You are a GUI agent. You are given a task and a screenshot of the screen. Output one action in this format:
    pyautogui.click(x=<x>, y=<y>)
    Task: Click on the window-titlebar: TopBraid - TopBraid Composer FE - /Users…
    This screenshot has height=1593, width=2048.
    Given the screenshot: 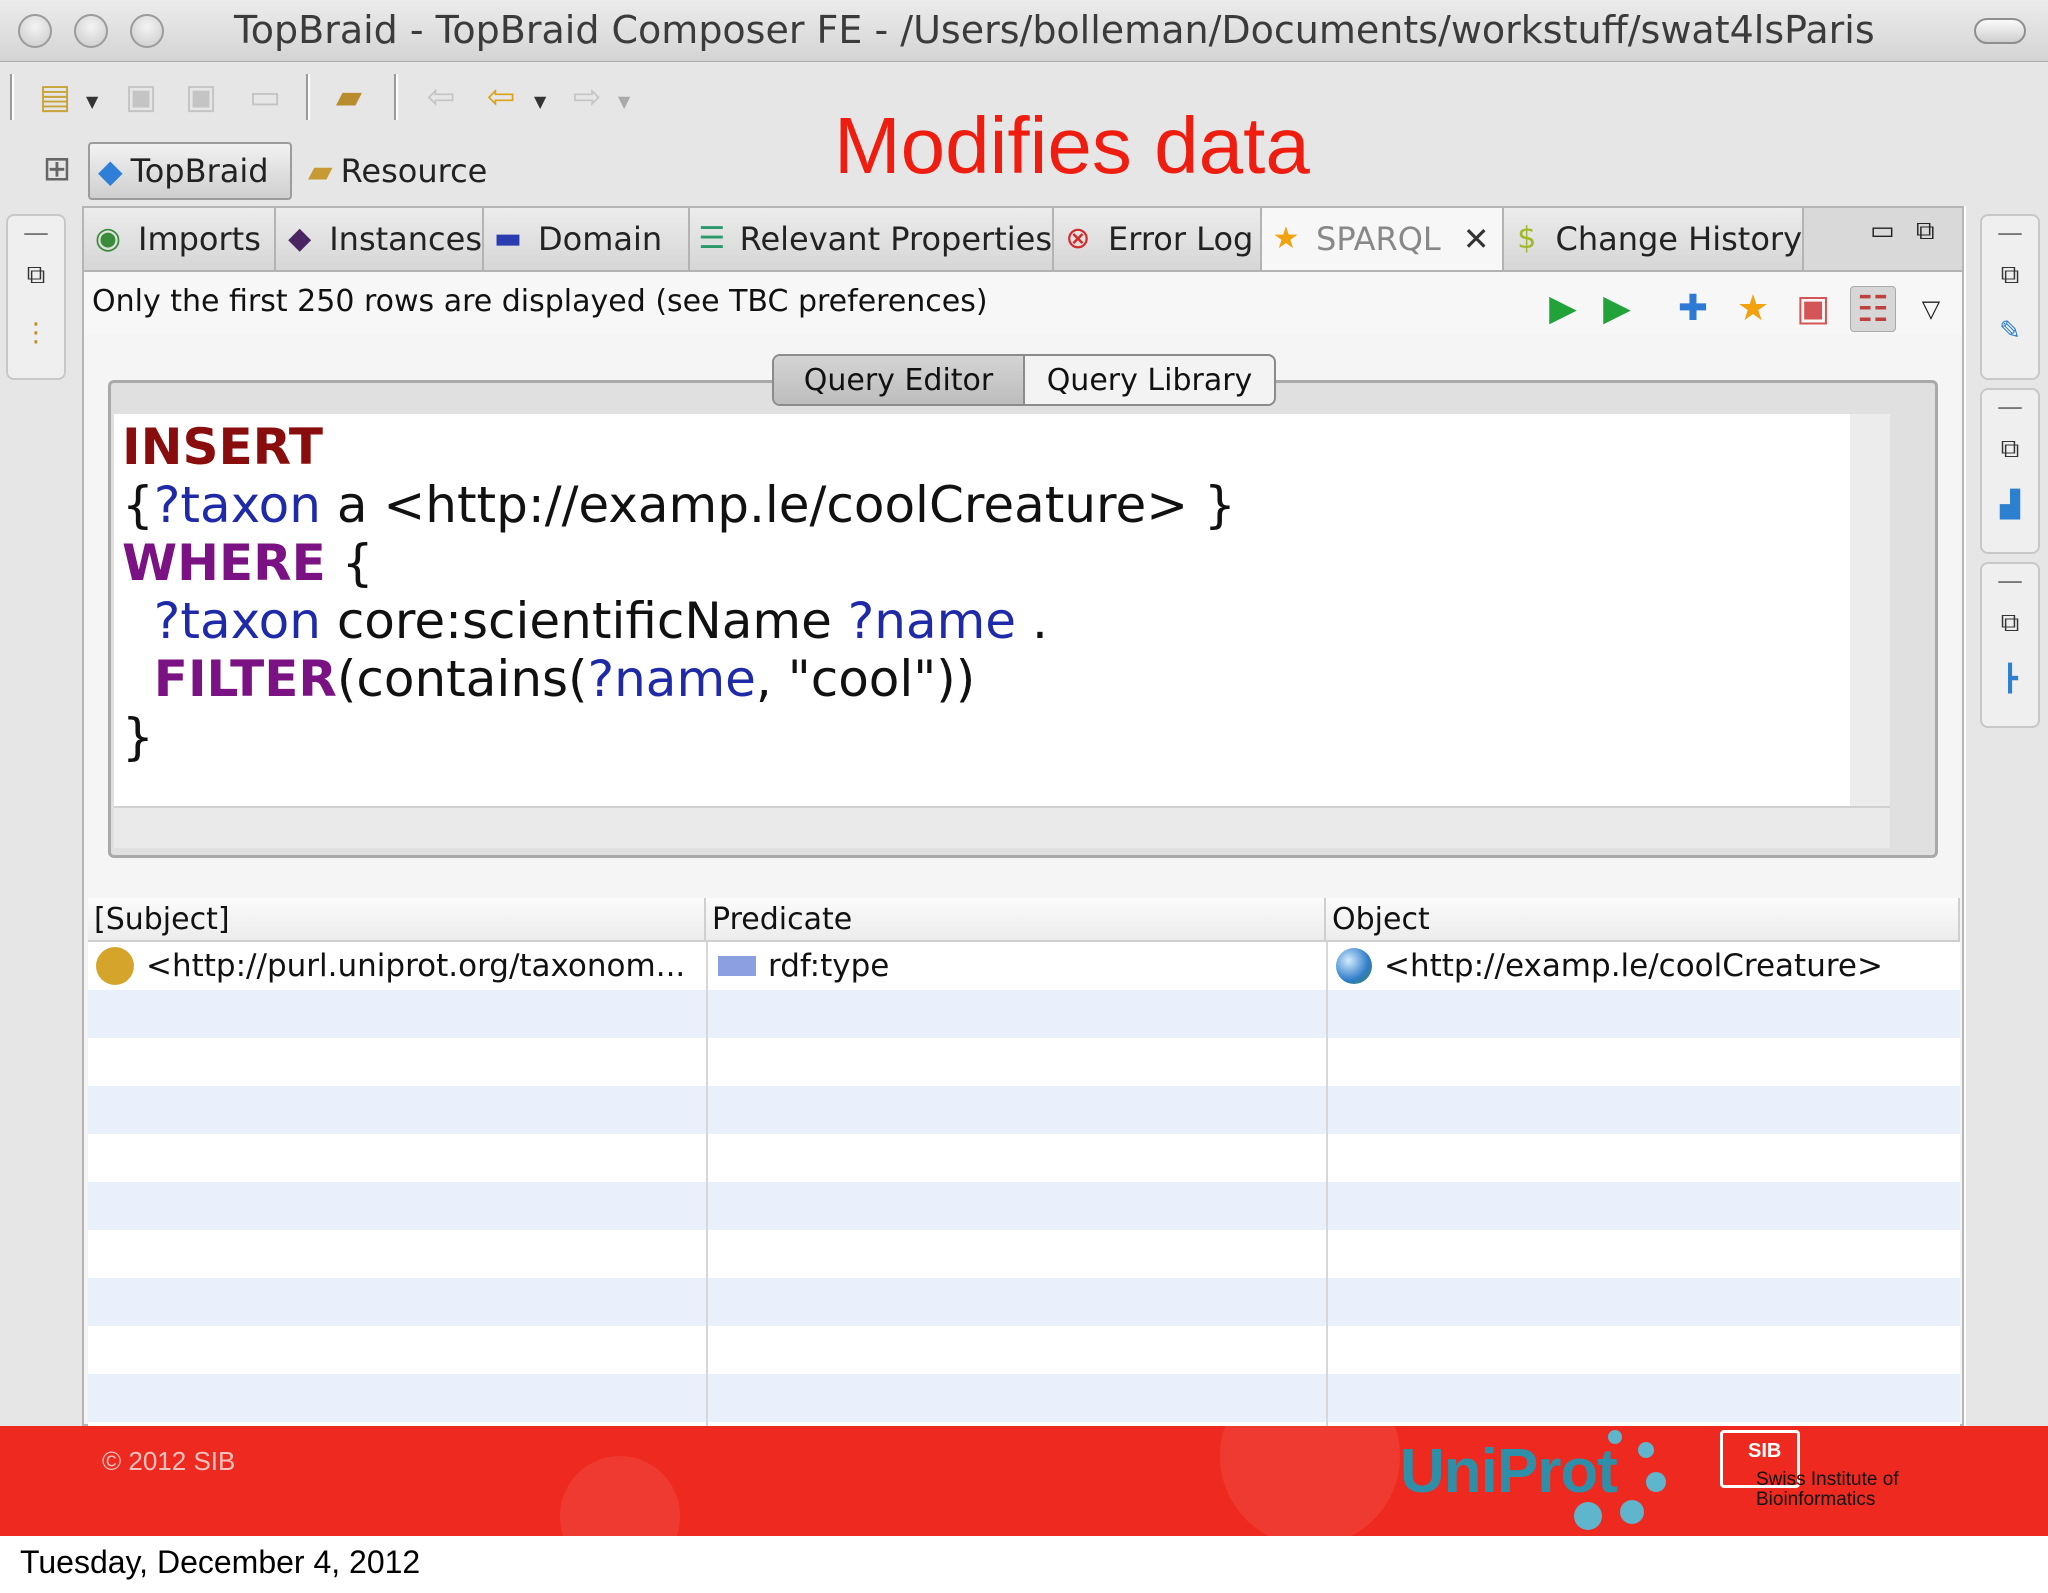 What is the action you would take?
    pyautogui.click(x=1024, y=31)
    